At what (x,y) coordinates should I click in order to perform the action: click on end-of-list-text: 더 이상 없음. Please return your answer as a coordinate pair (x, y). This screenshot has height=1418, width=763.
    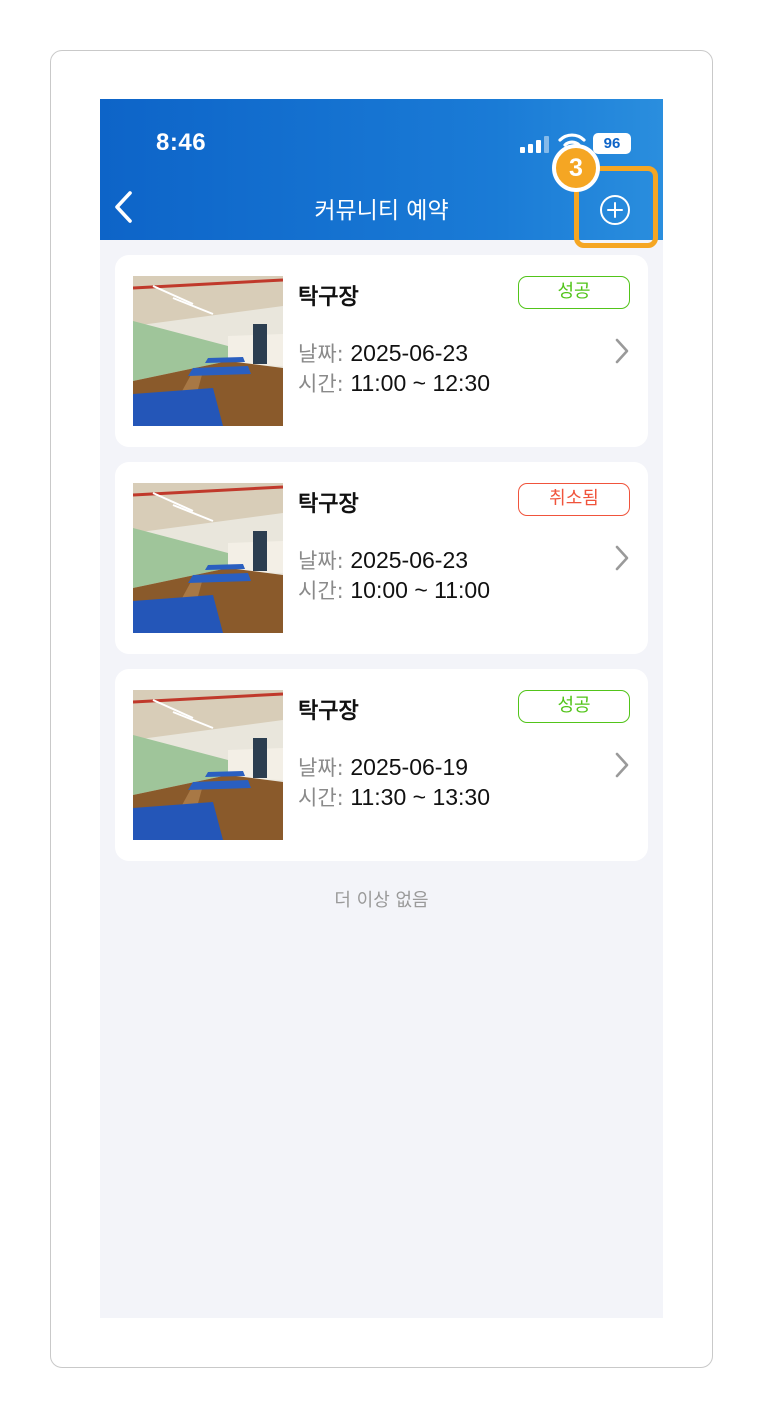
    Looking at the image, I should click on (381, 900).